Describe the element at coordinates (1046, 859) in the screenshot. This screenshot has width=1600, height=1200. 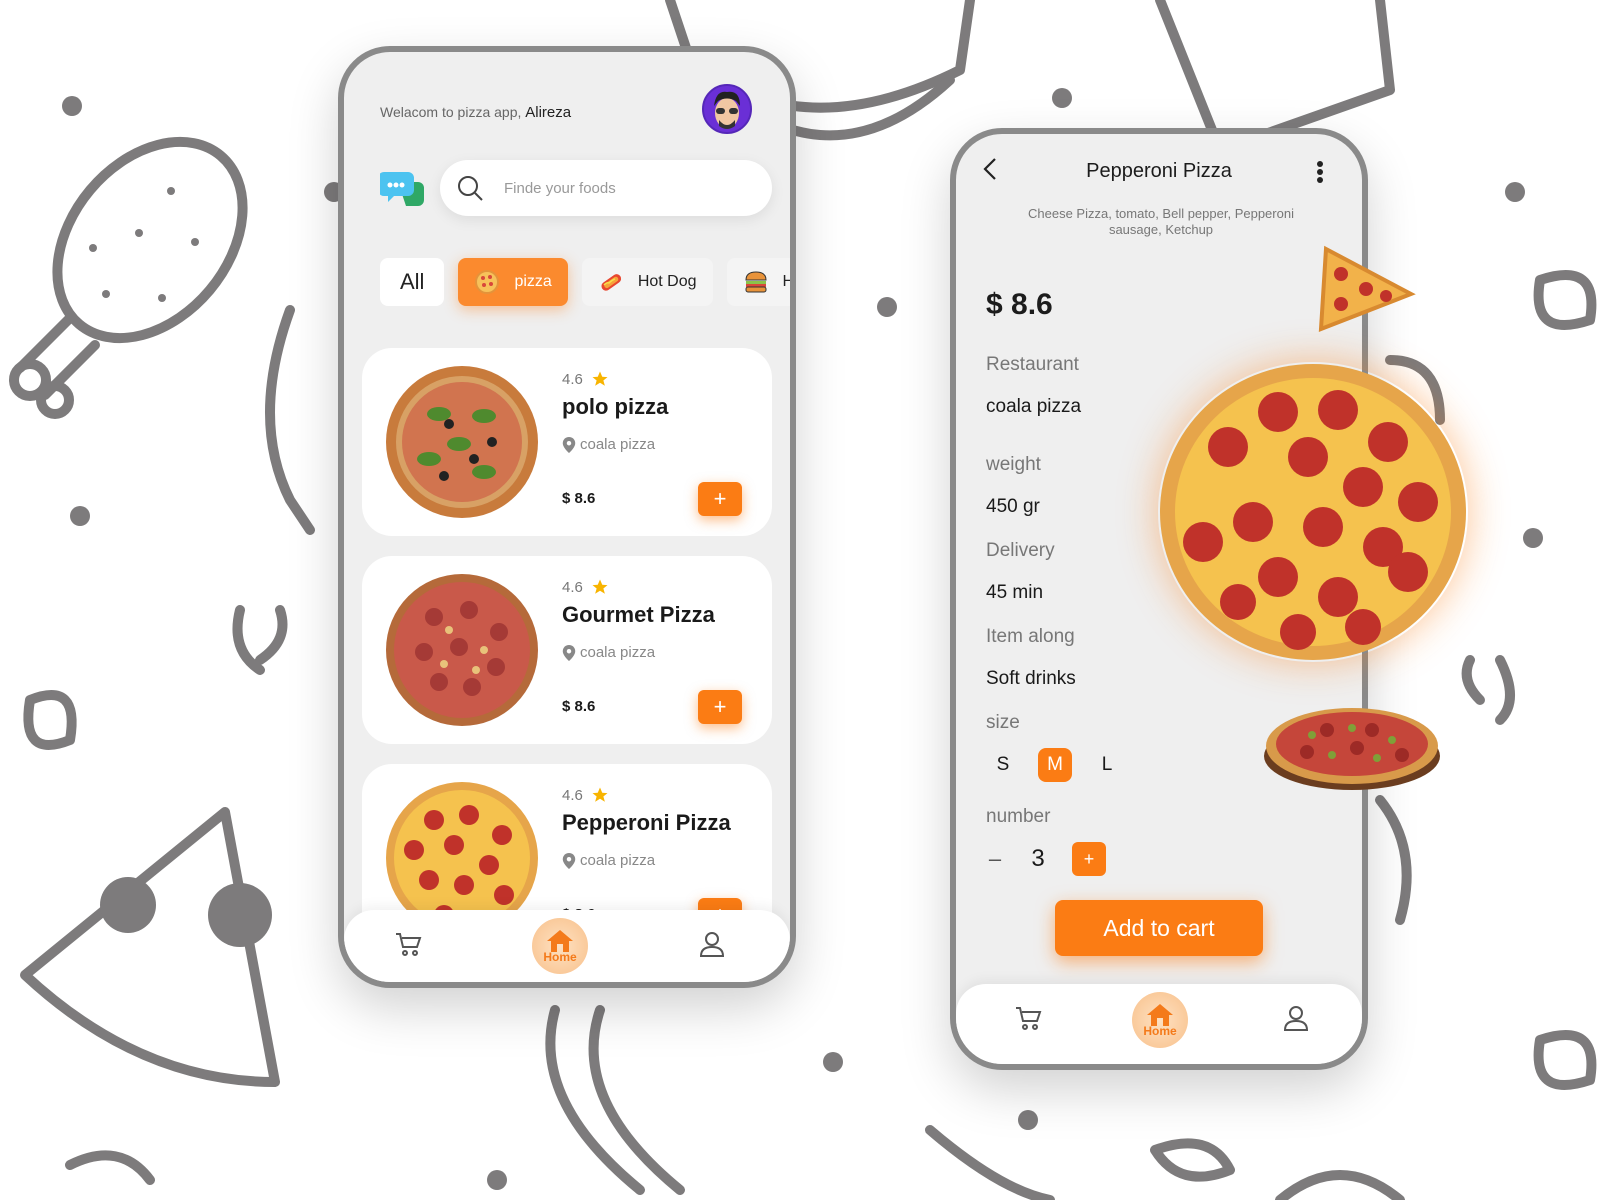
I see `quantity-stepper: – 3 +` at that location.